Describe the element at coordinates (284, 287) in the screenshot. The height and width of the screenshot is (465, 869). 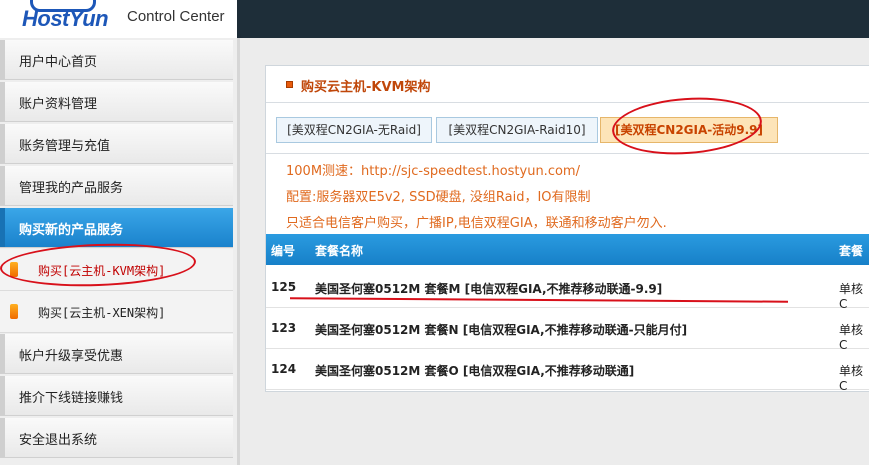
I see `row-id: 125` at that location.